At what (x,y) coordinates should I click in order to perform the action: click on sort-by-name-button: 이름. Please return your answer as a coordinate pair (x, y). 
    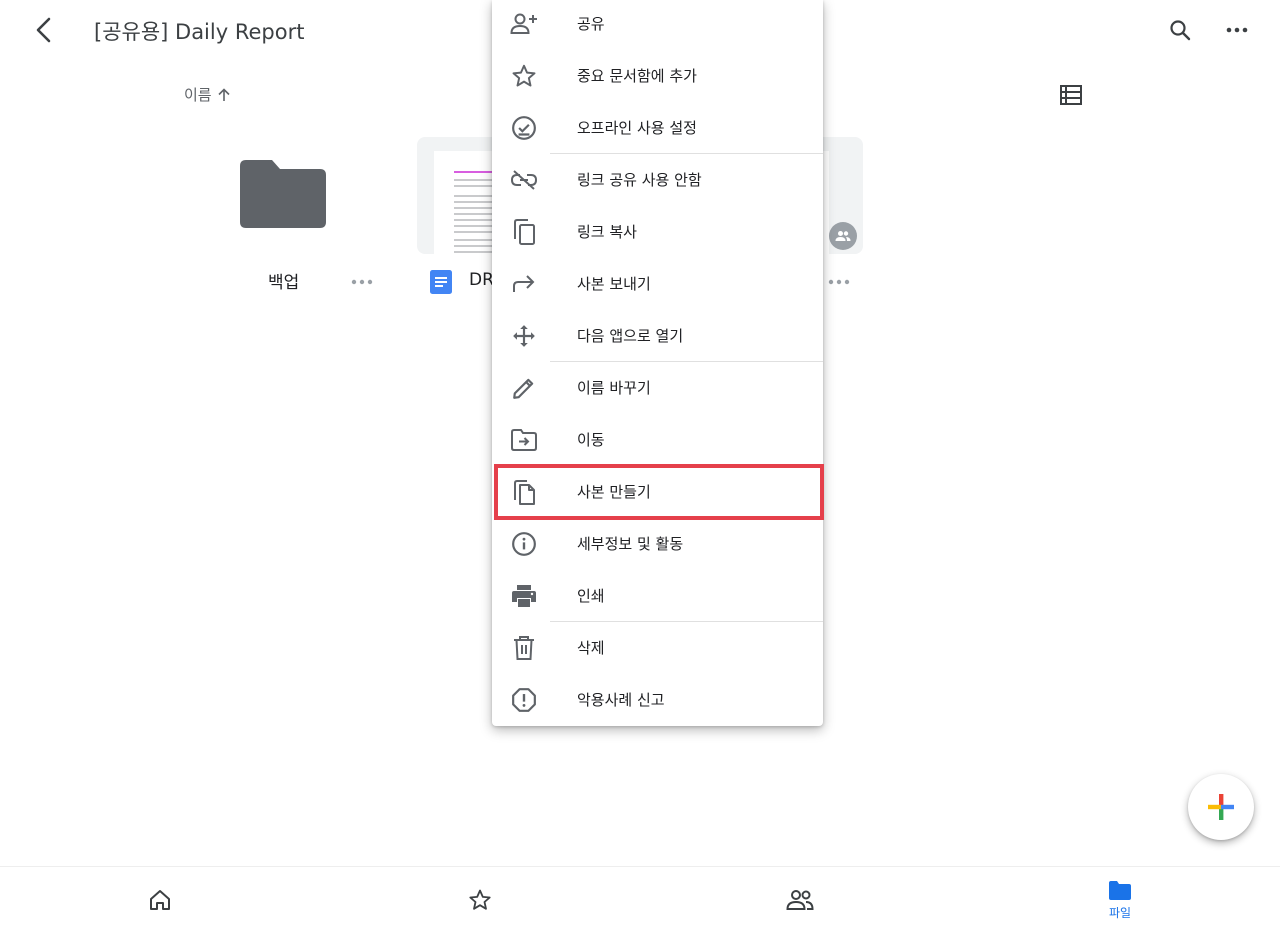
    Looking at the image, I should click on (208, 94).